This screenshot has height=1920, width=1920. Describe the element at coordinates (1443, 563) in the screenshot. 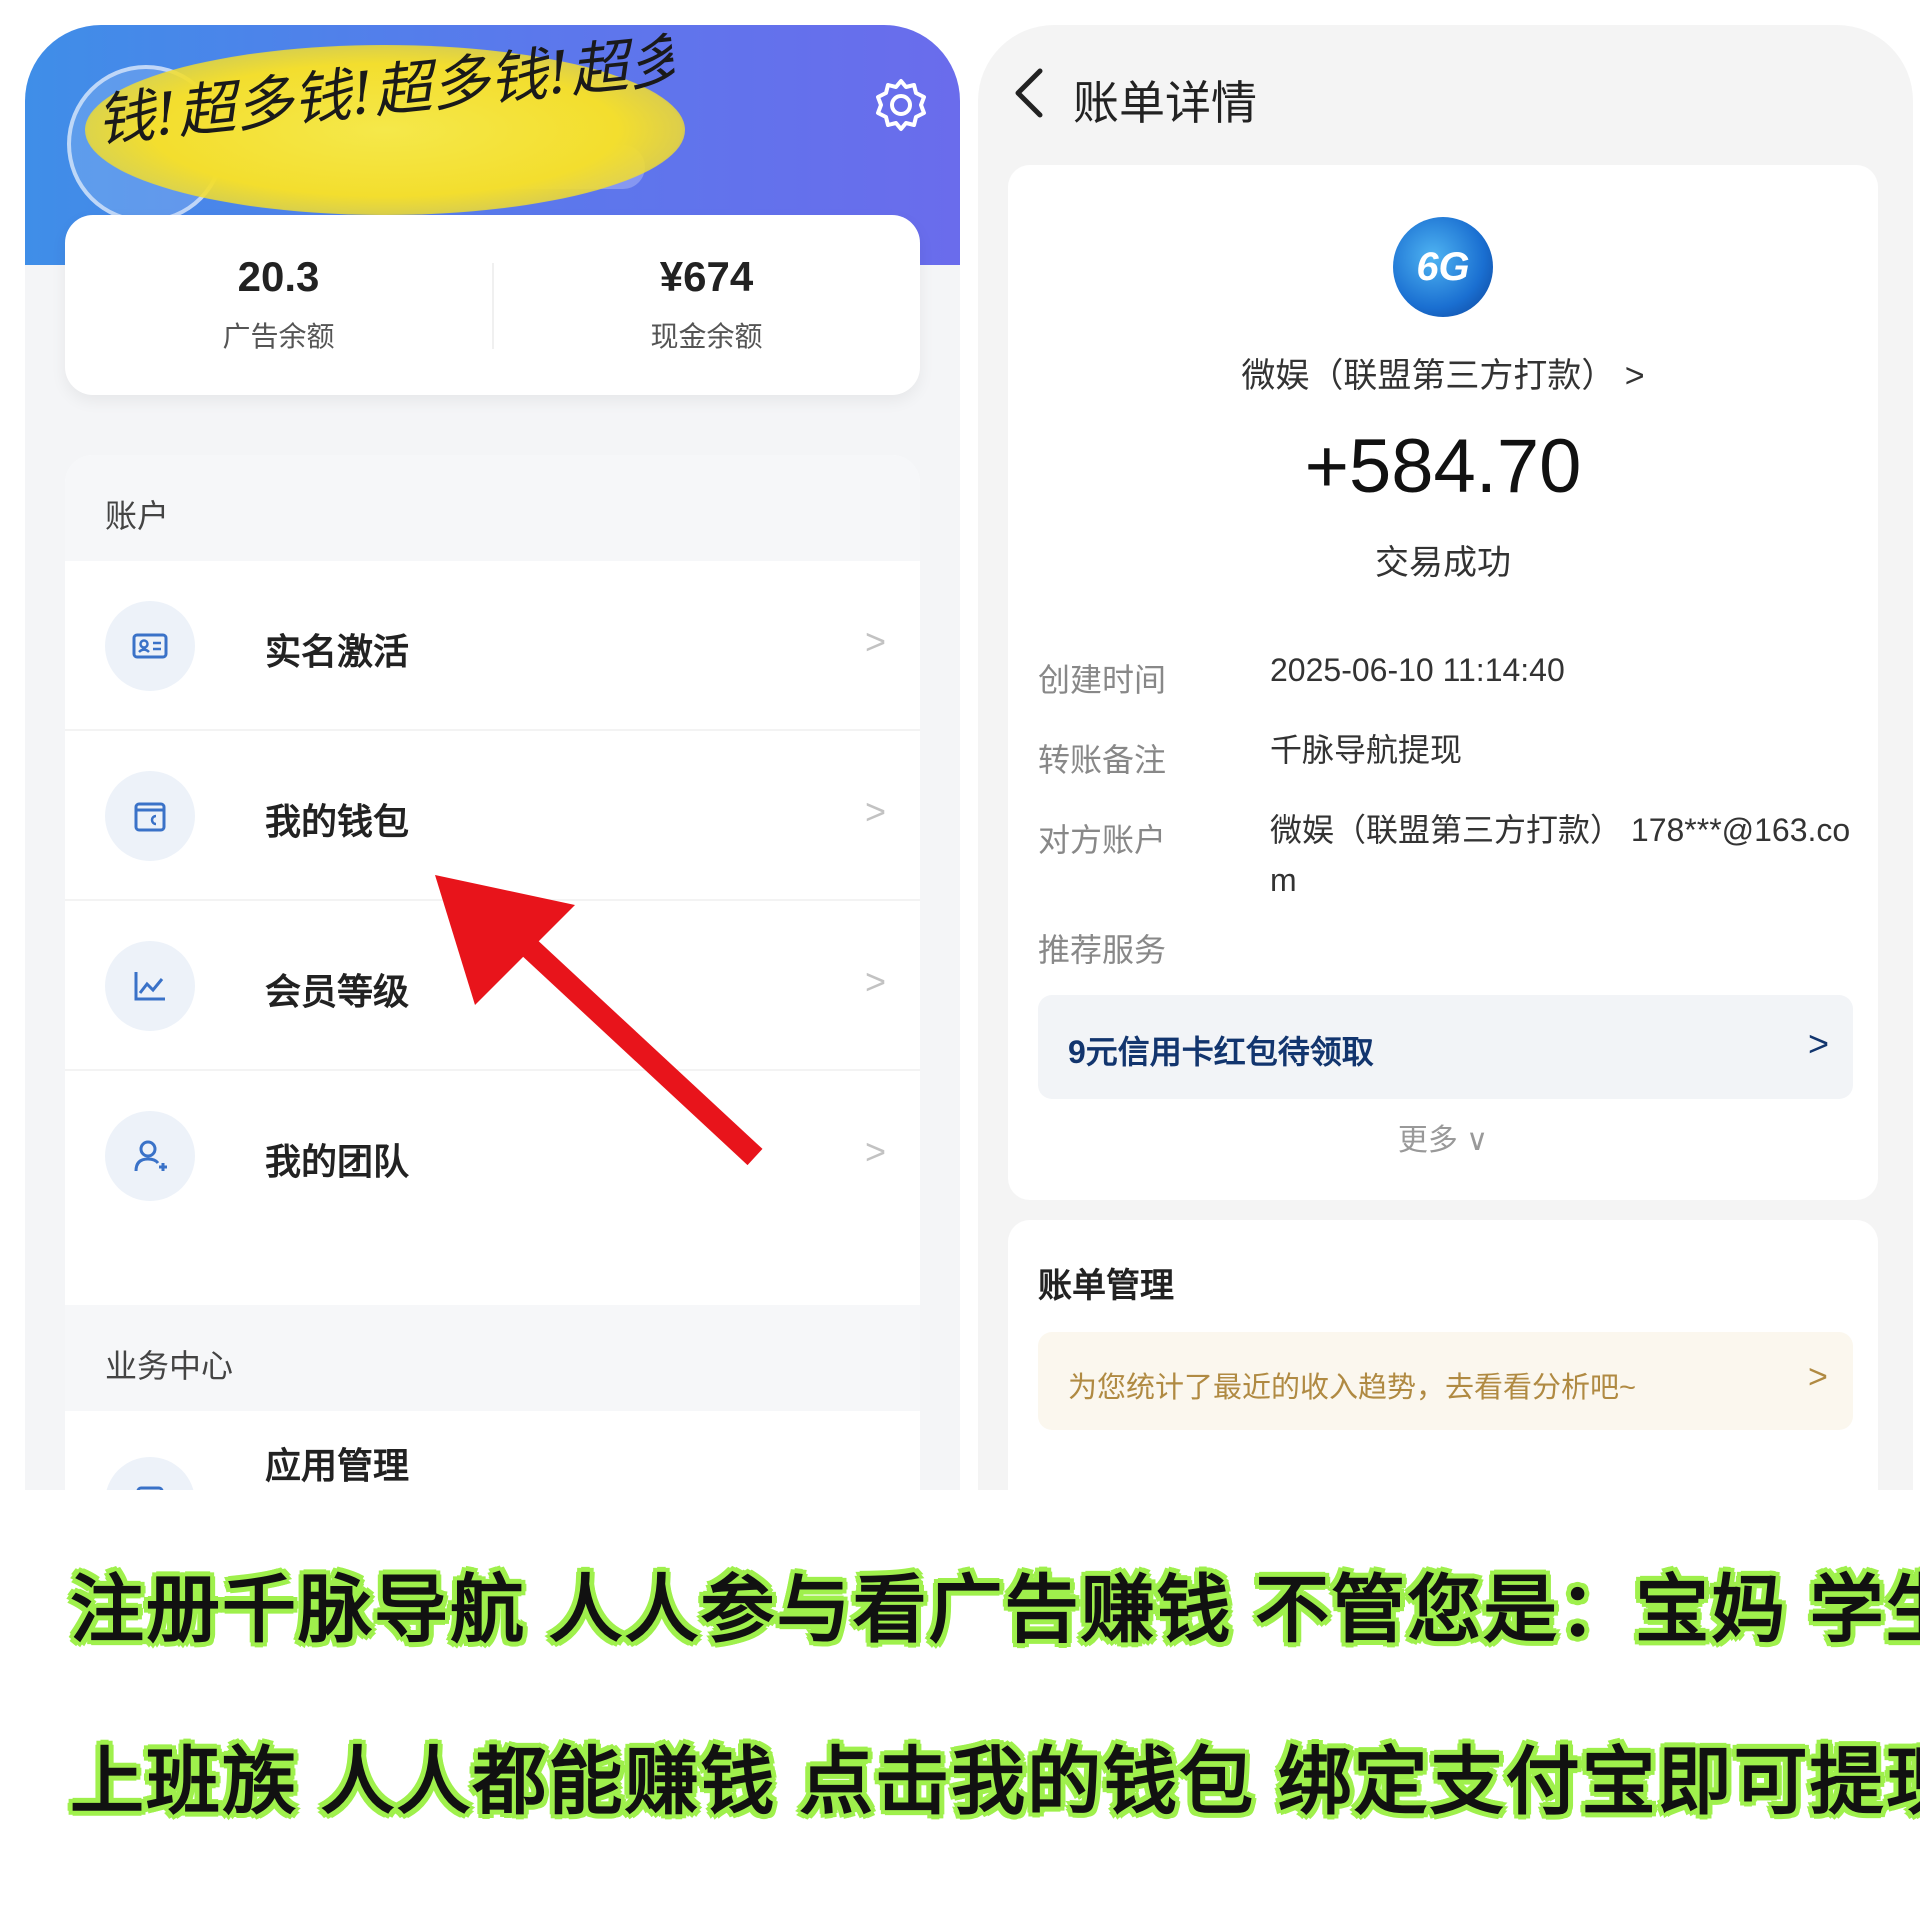

I see `transaction-status: 交易成功` at that location.